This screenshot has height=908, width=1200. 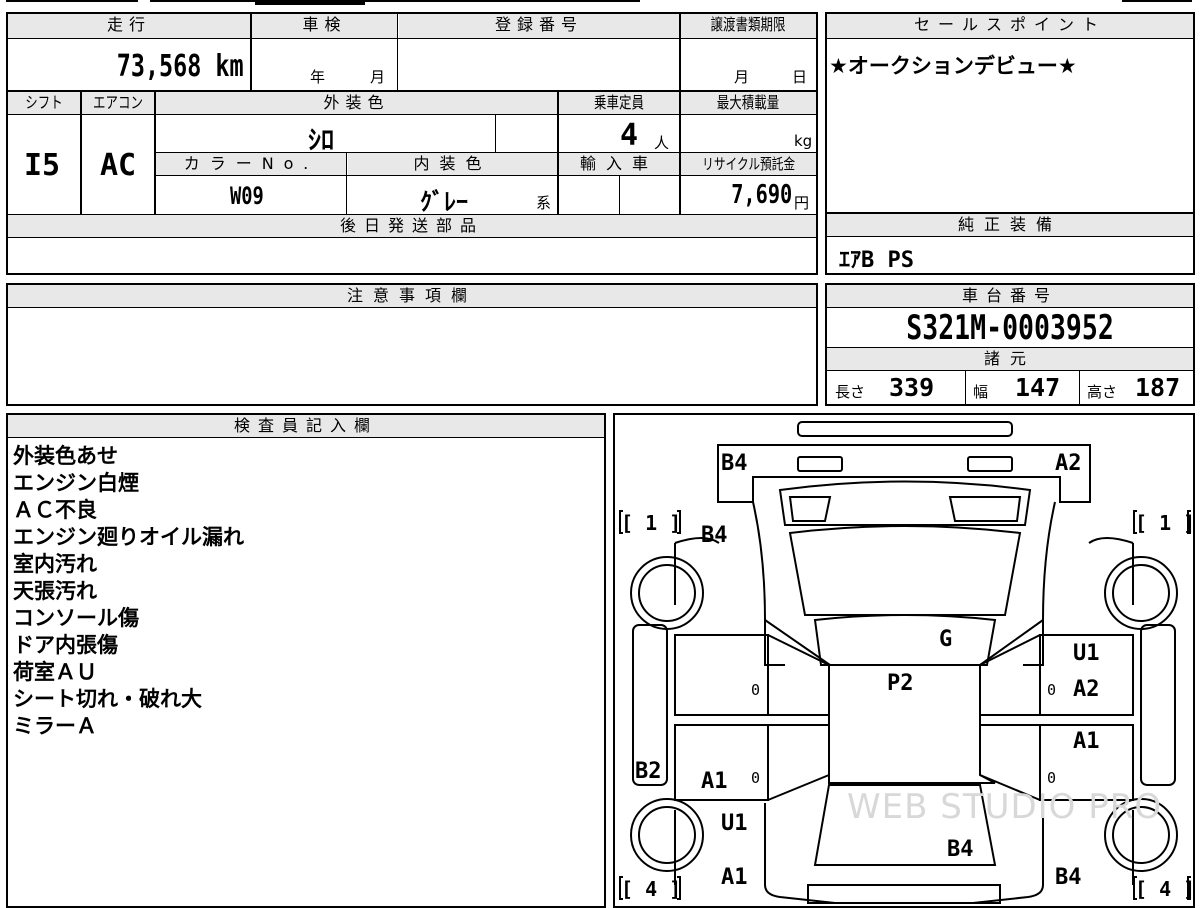 What do you see at coordinates (734, 823) in the screenshot?
I see `damage-left-rear-wheel-label: U1` at bounding box center [734, 823].